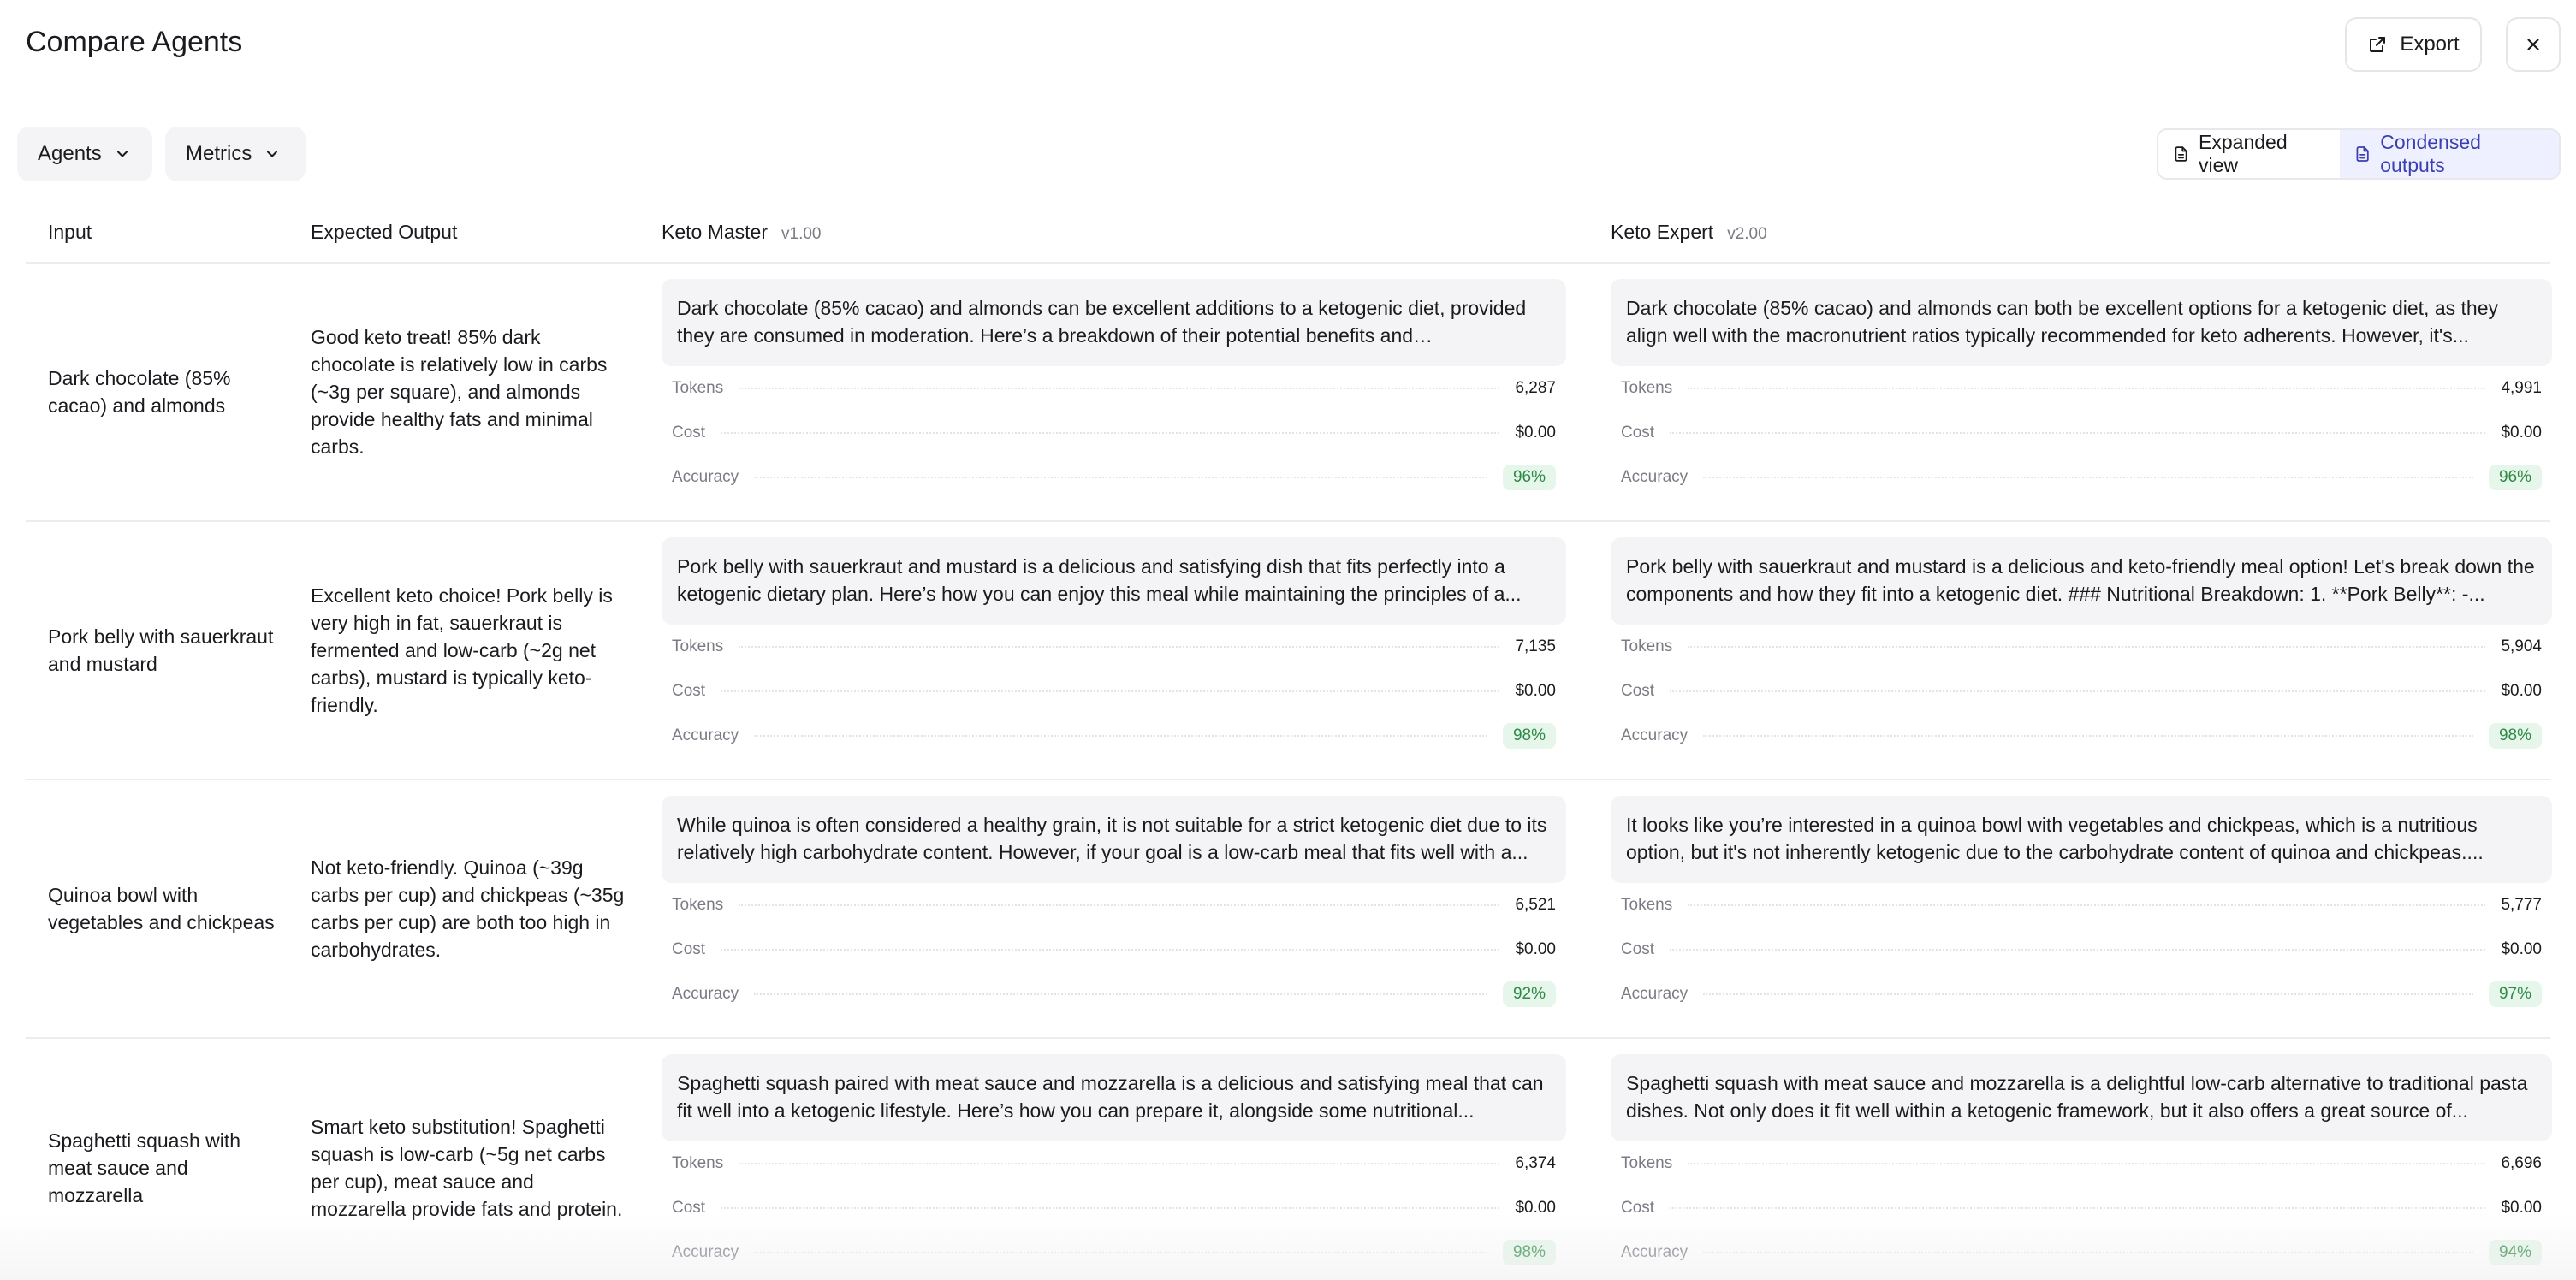 The image size is (2576, 1280). Describe the element at coordinates (139, 392) in the screenshot. I see `input-cell: Dark chocolate (85% cacao) and almonds` at that location.